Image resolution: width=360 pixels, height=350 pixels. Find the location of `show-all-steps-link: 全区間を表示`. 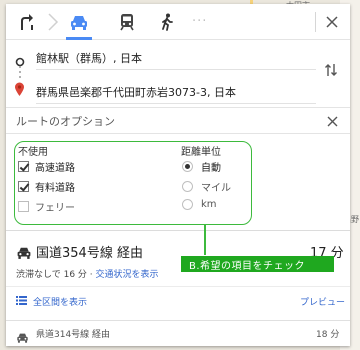

show-all-steps-link: 全区間を表示 is located at coordinates (51, 301).